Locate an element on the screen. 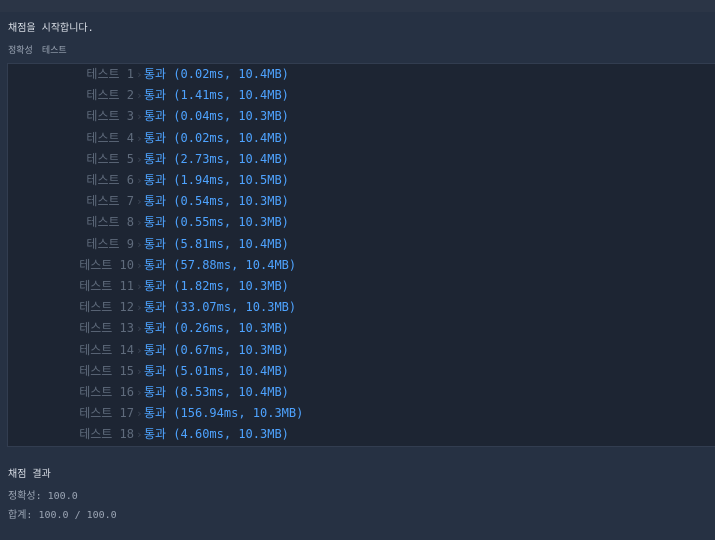 This screenshot has width=715, height=540. test-result: 통과 (57.88ms, 10.4MB) is located at coordinates (220, 264).